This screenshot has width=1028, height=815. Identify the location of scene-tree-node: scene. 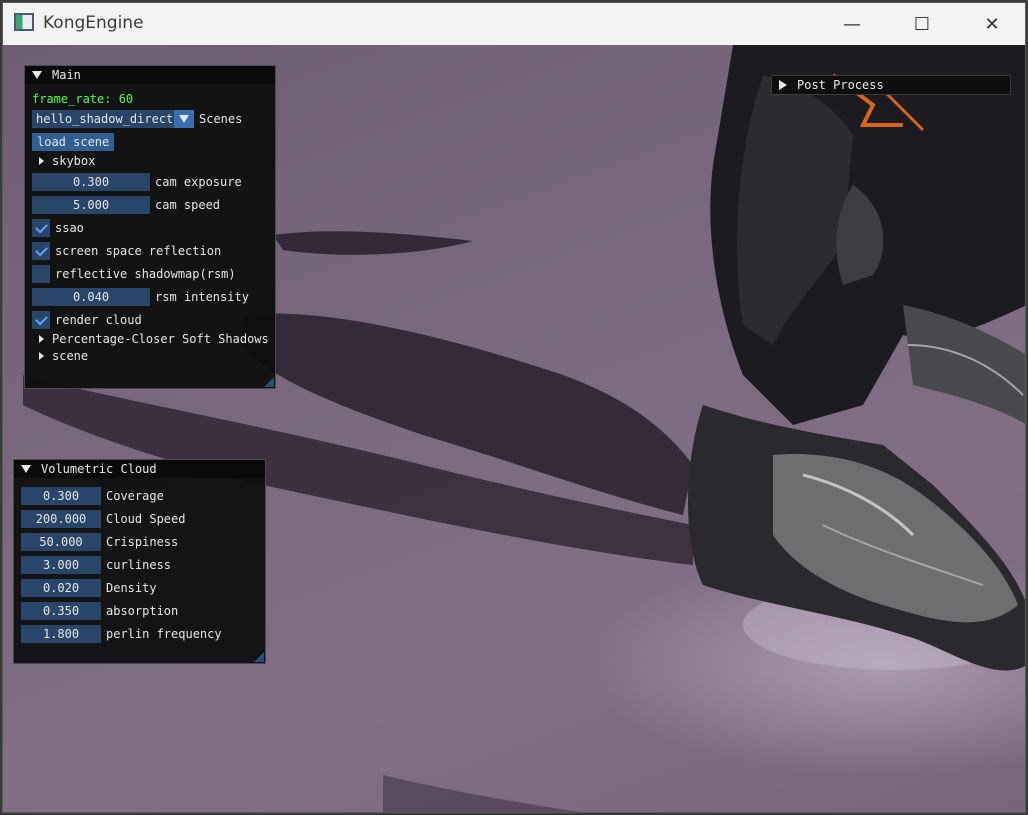
(63, 356).